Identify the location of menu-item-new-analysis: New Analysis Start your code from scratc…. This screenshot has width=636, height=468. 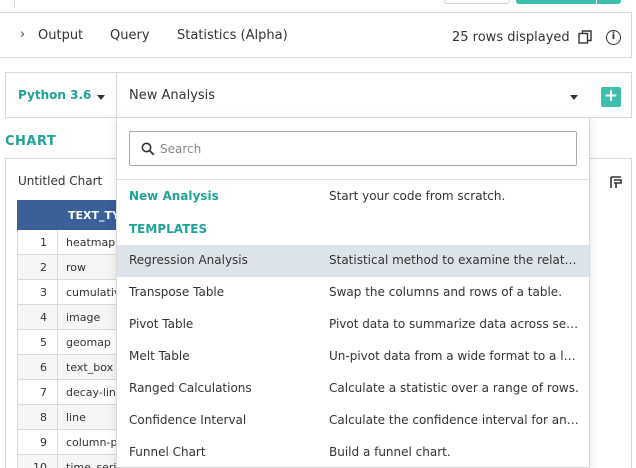
(353, 197).